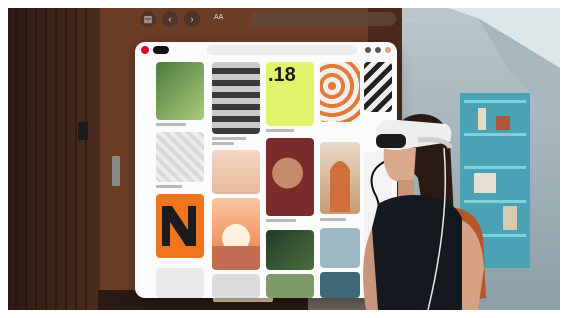  Describe the element at coordinates (368, 50) in the screenshot. I see `notifications-icon` at that location.